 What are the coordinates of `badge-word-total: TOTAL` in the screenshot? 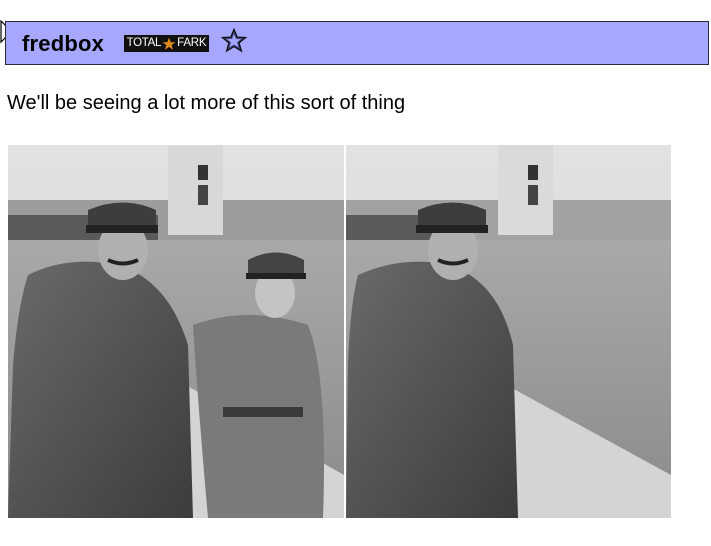 It's located at (144, 42).